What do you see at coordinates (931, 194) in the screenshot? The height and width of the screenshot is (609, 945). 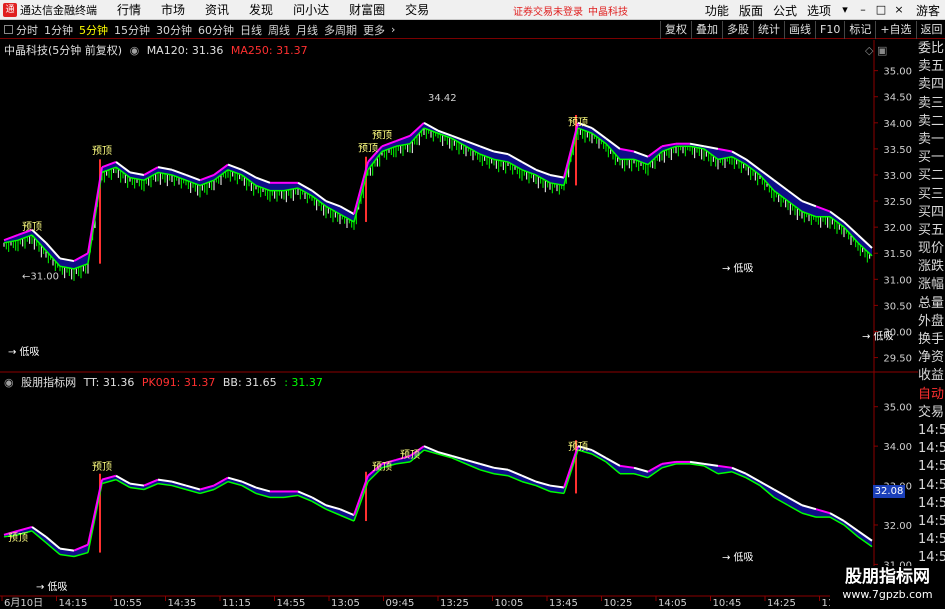 I see `side-panel-item: 买三` at bounding box center [931, 194].